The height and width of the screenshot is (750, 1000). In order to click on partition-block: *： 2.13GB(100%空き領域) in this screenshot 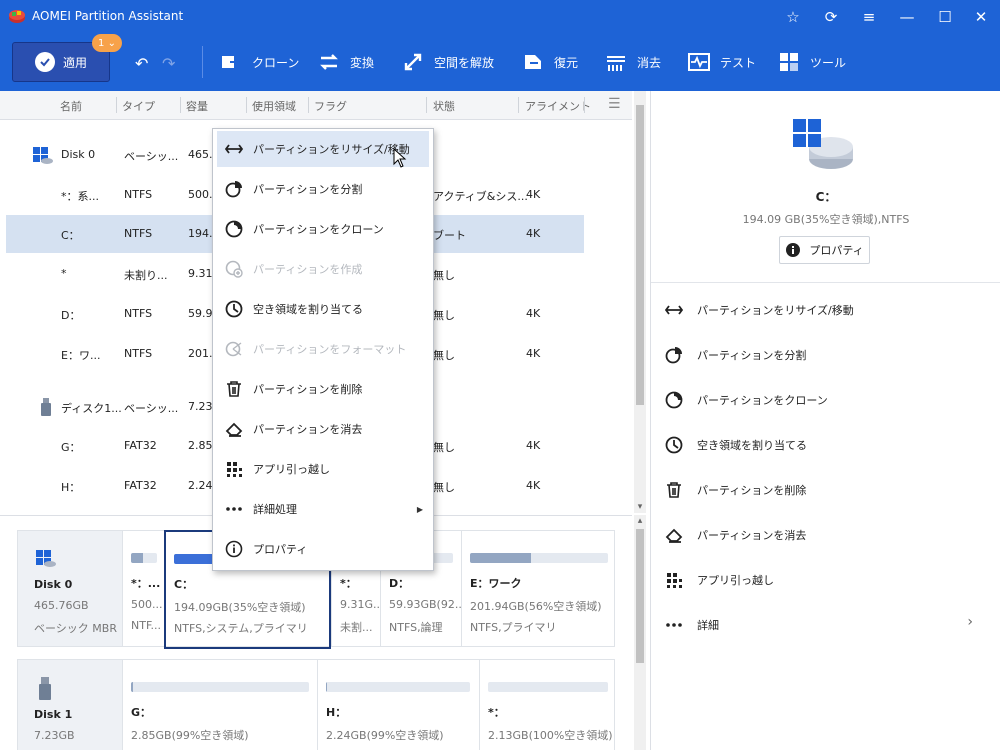, I will do `click(547, 705)`.